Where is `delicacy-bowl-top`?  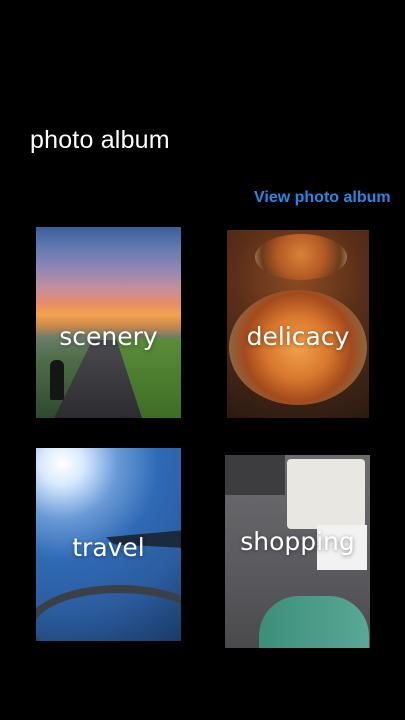
delicacy-bowl-top is located at coordinates (301, 257).